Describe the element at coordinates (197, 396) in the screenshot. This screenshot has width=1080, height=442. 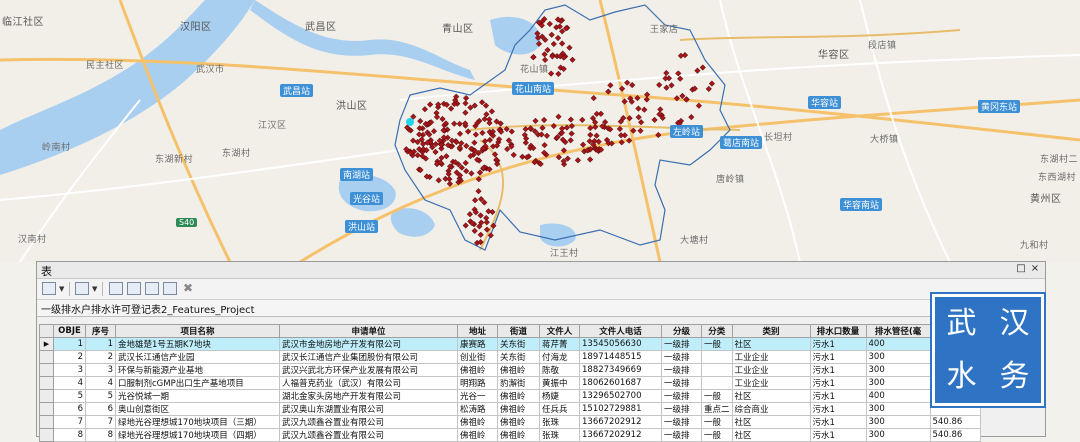
I see `table-cell-name: 光谷悦城一期` at that location.